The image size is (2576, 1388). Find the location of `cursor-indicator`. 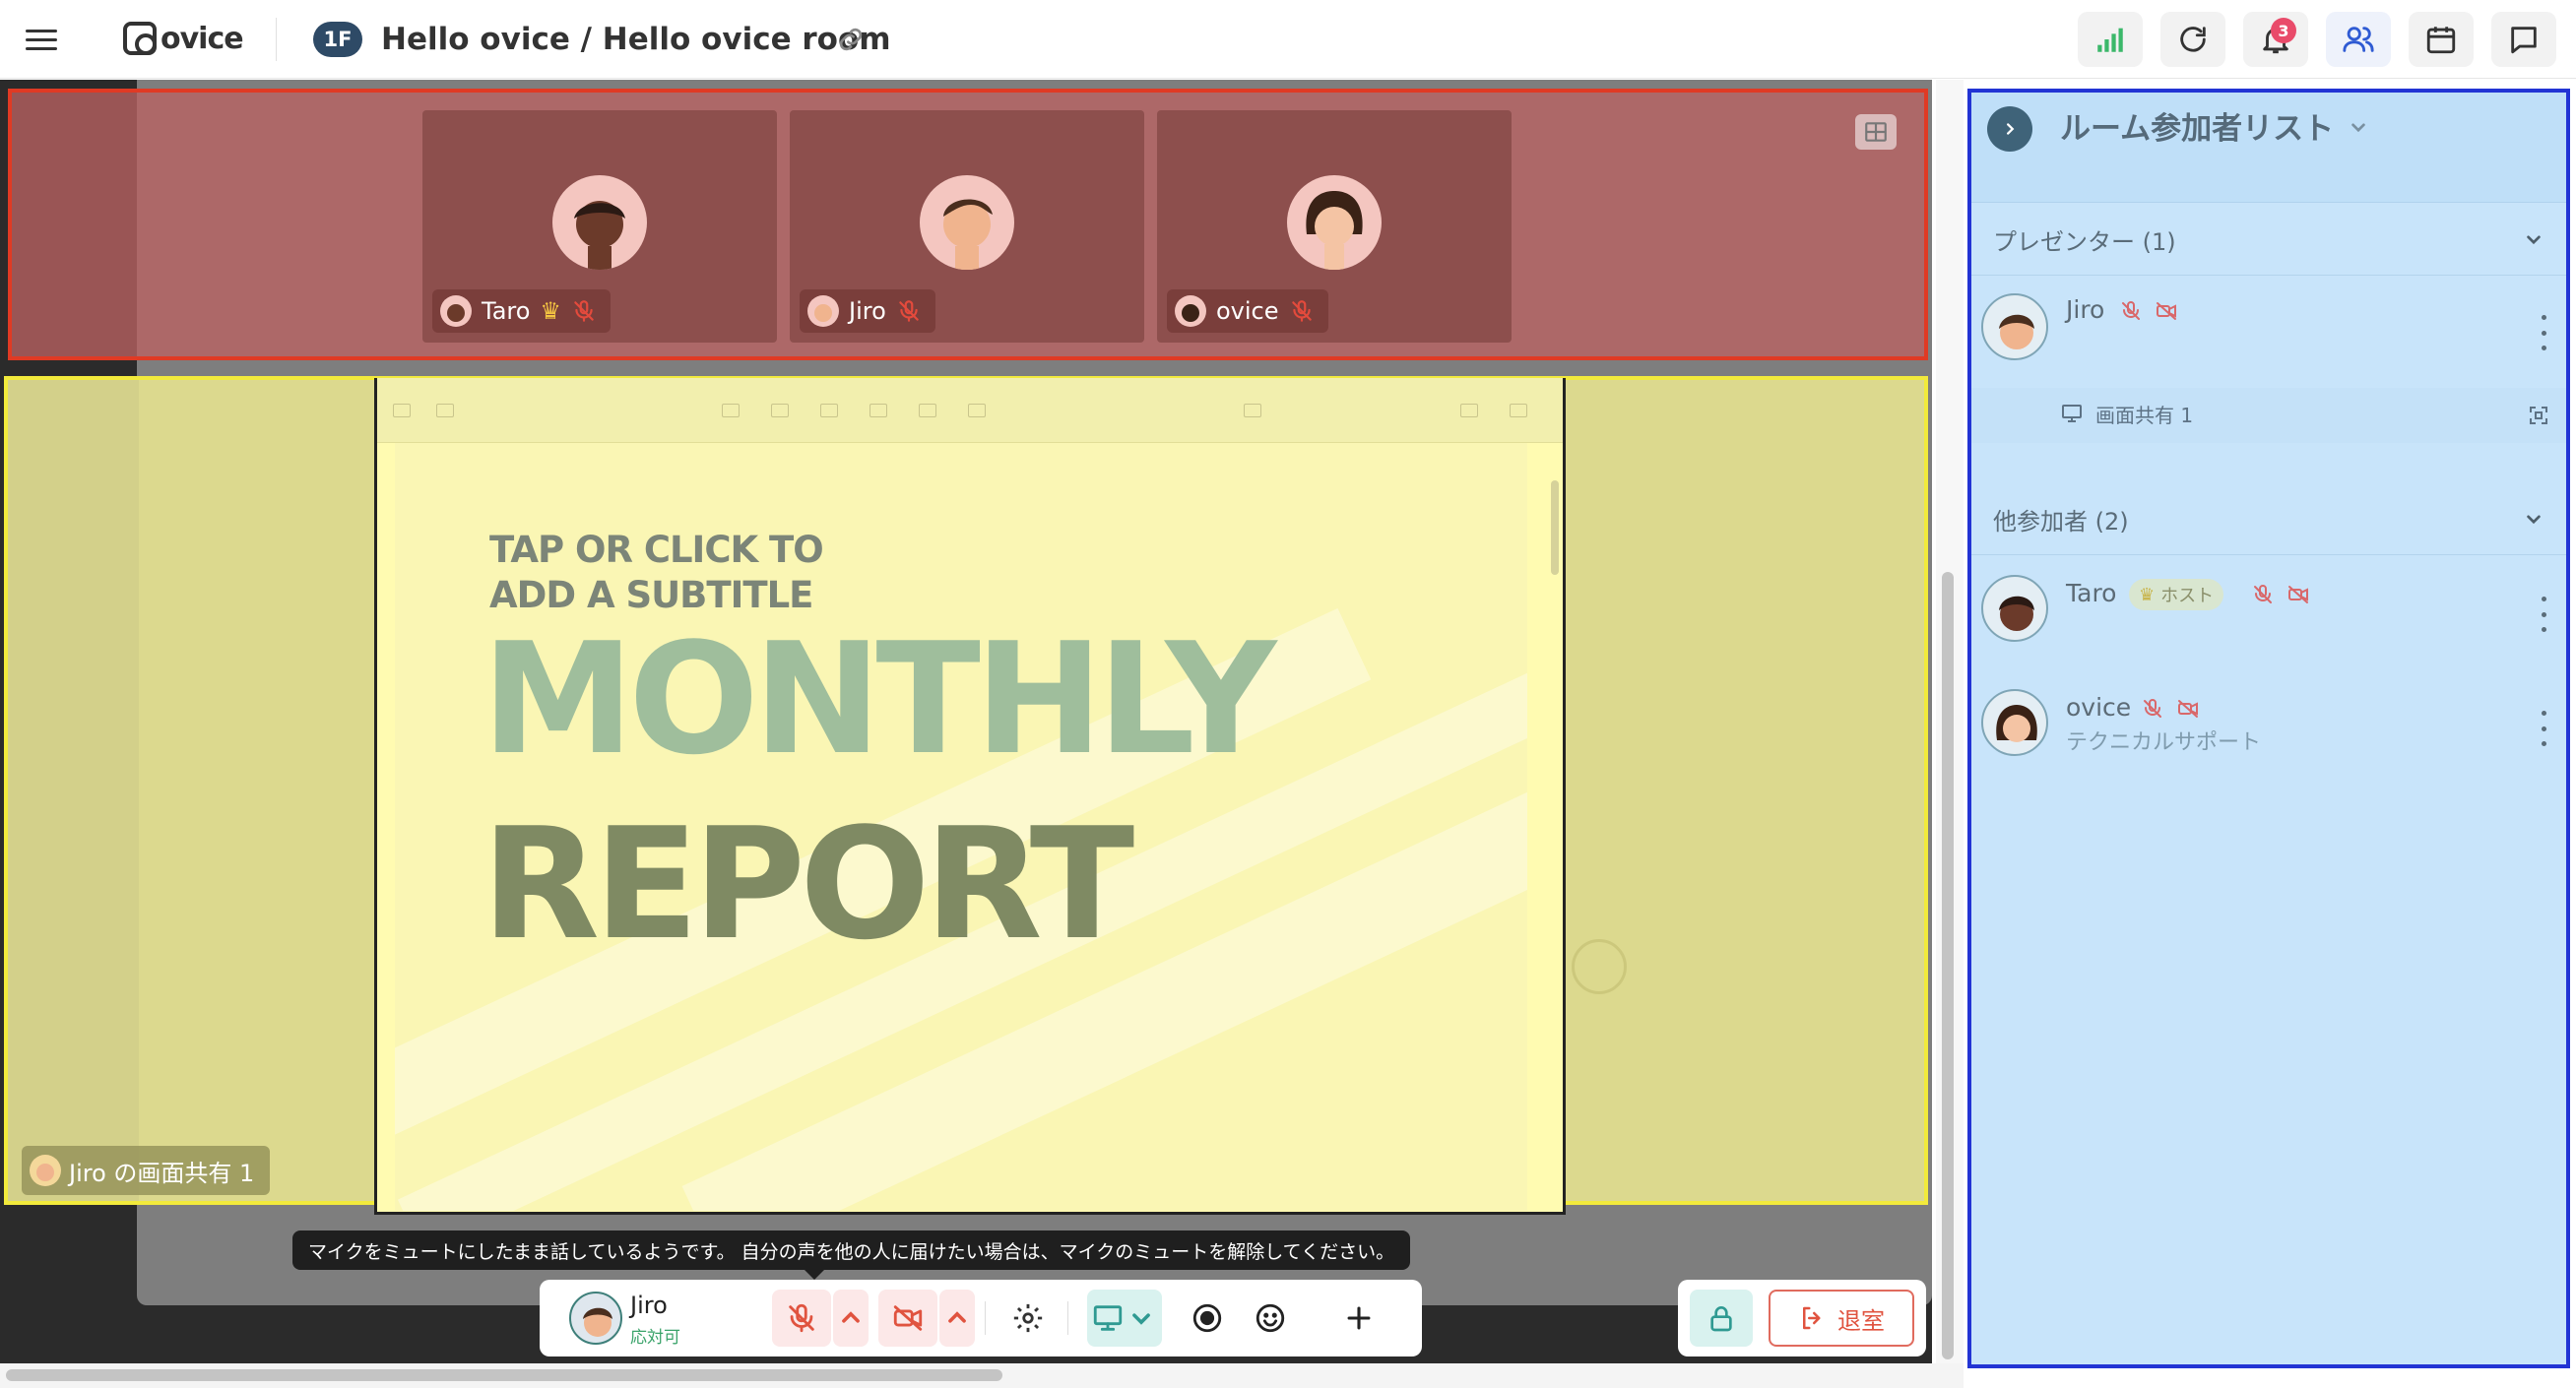

cursor-indicator is located at coordinates (1599, 966).